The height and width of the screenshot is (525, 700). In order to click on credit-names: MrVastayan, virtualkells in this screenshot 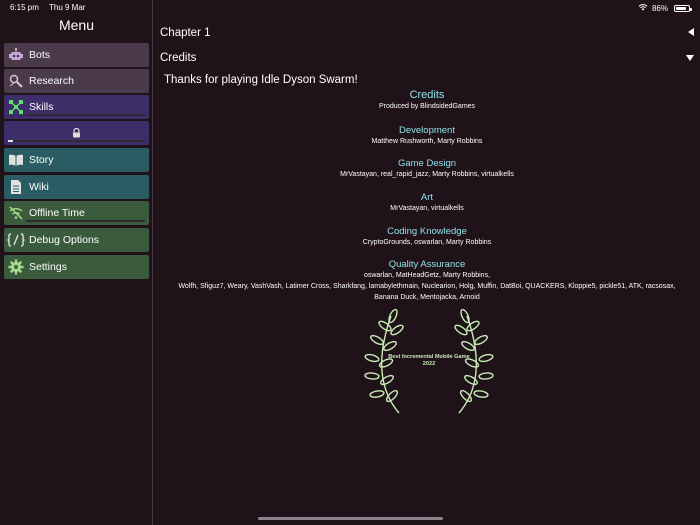, I will do `click(427, 208)`.